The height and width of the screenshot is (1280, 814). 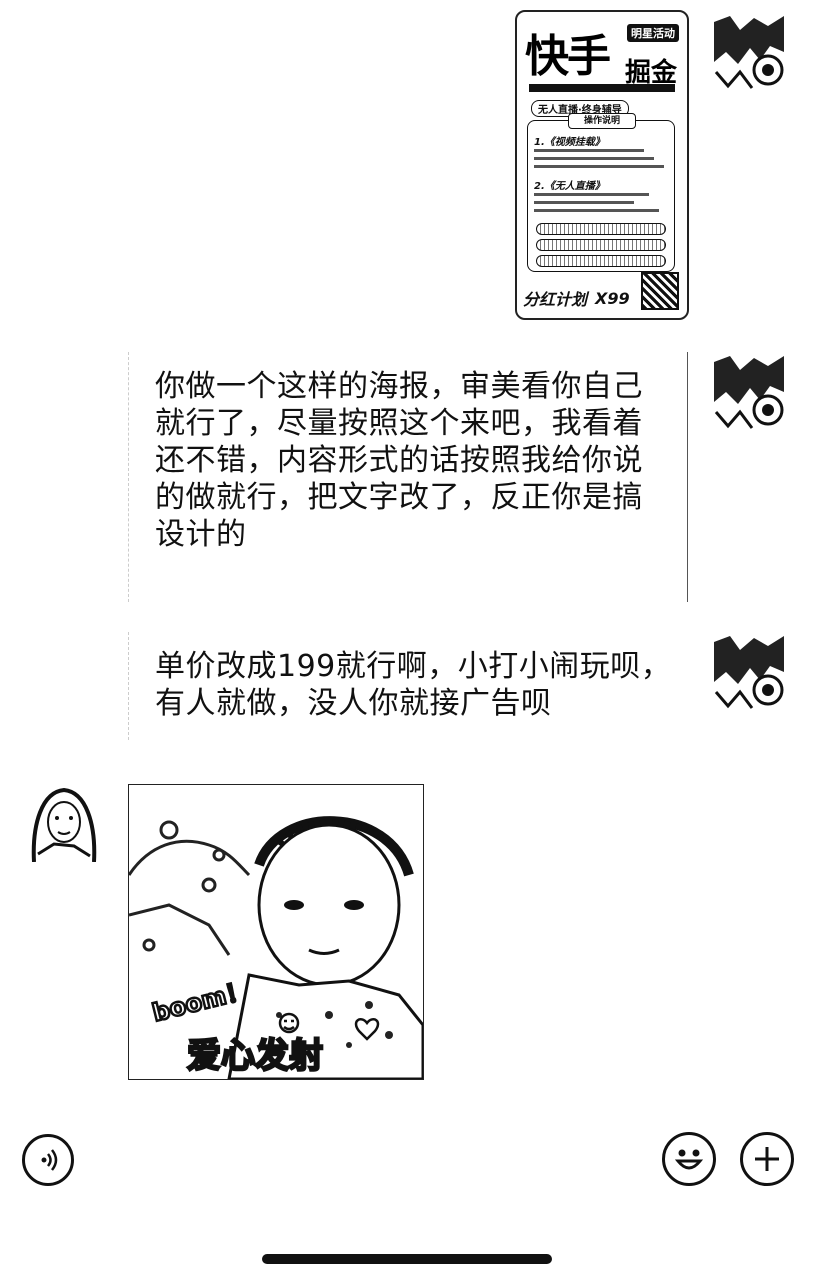 I want to click on home-indicator, so click(x=407, y=1259).